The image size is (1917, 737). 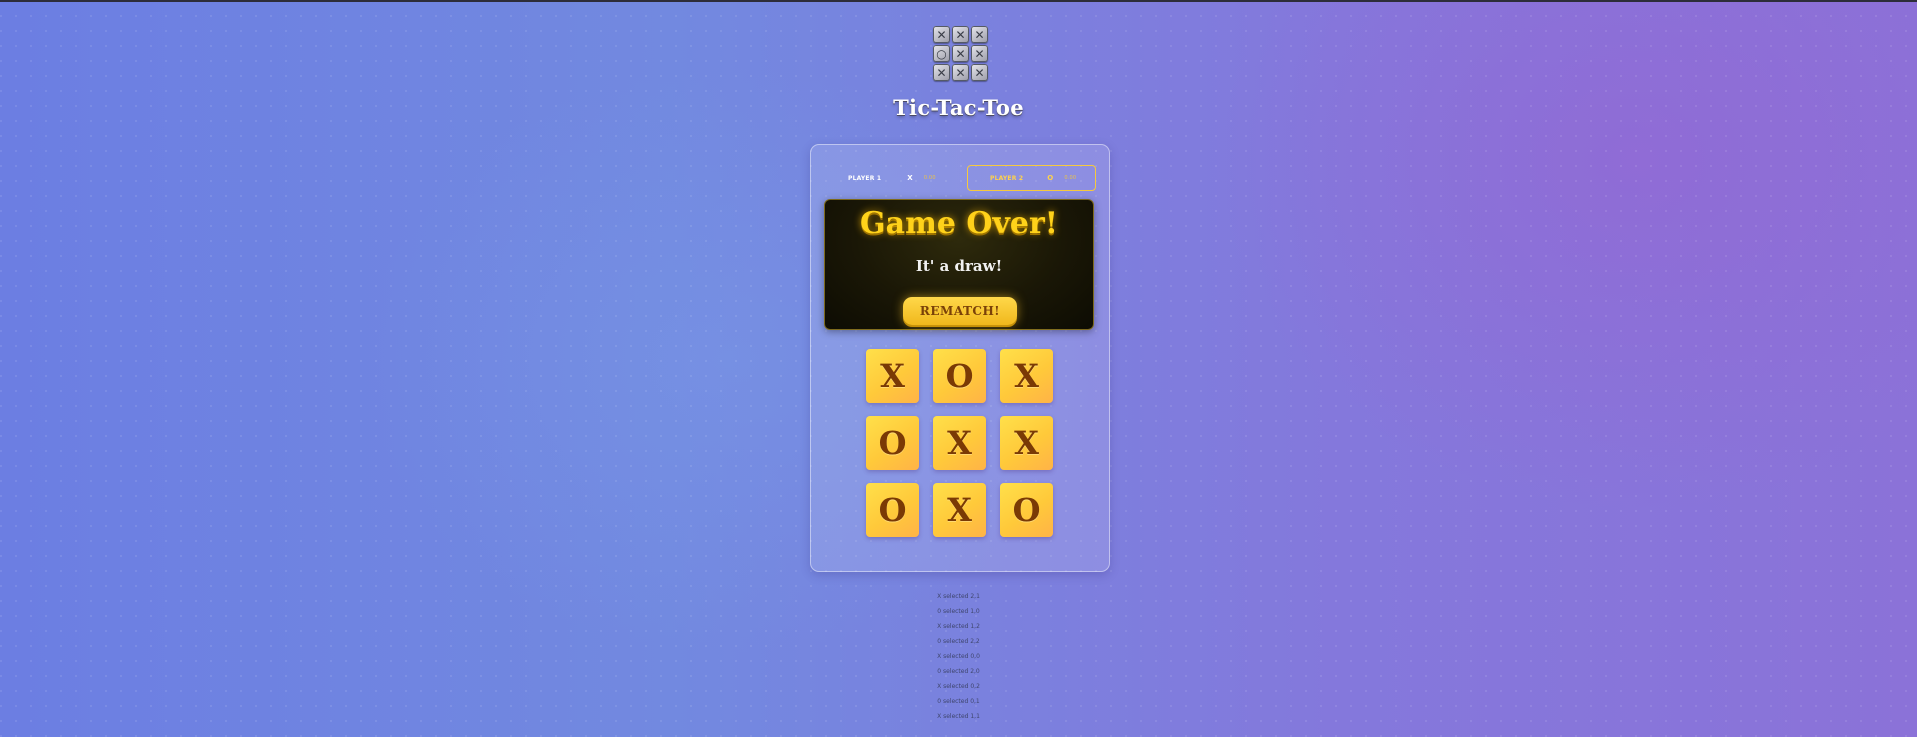 I want to click on move-log-entry: X selected 0,0, so click(x=958, y=656).